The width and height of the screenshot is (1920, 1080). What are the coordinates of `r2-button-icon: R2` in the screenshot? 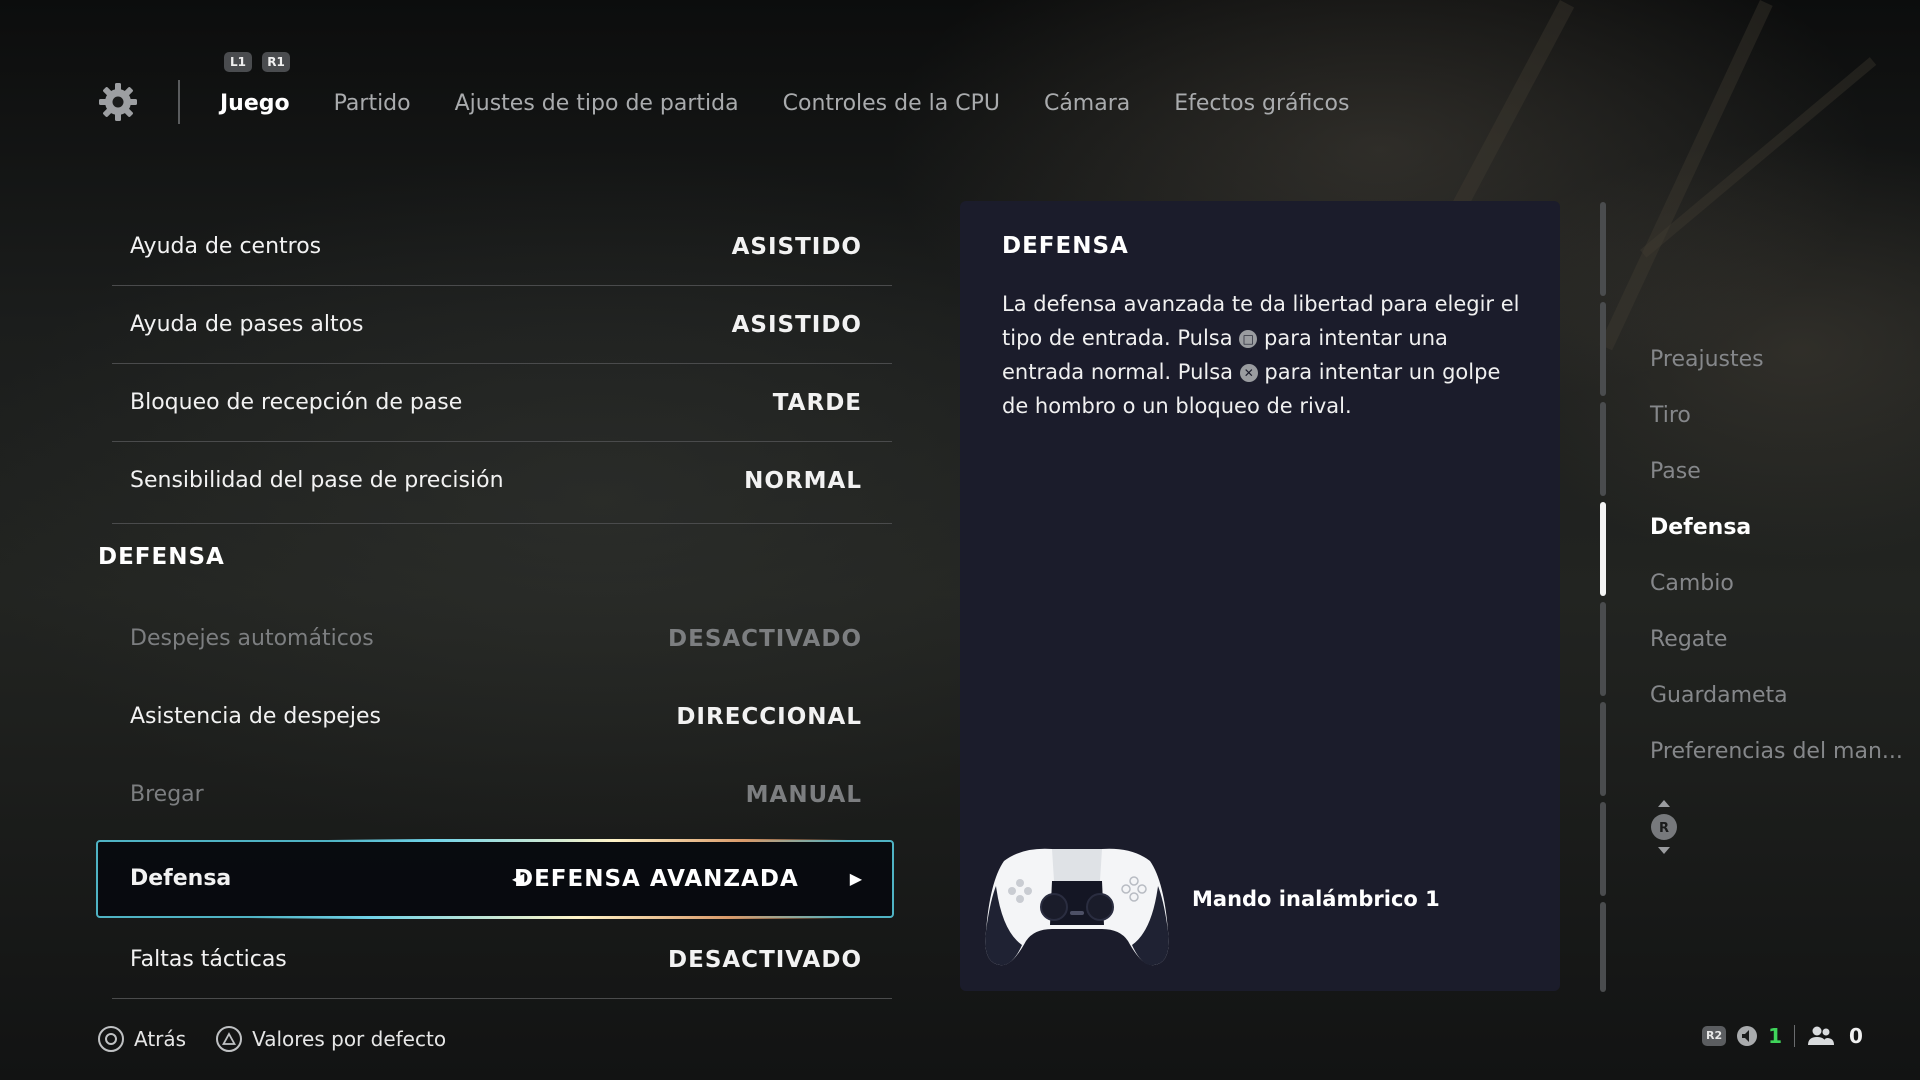 It's located at (1714, 1036).